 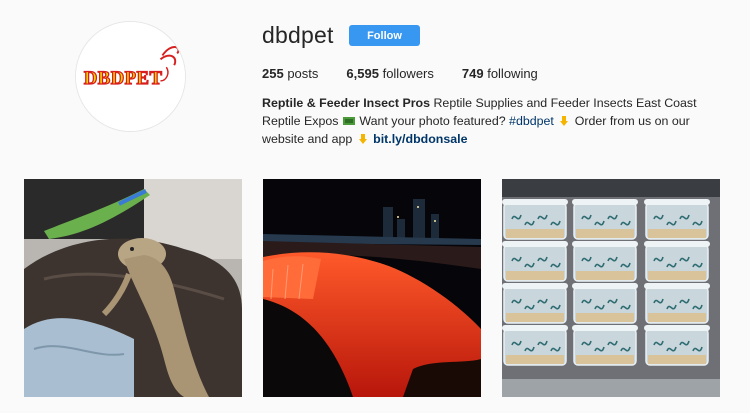 What do you see at coordinates (408, 73) in the screenshot?
I see `followers-label: followers` at bounding box center [408, 73].